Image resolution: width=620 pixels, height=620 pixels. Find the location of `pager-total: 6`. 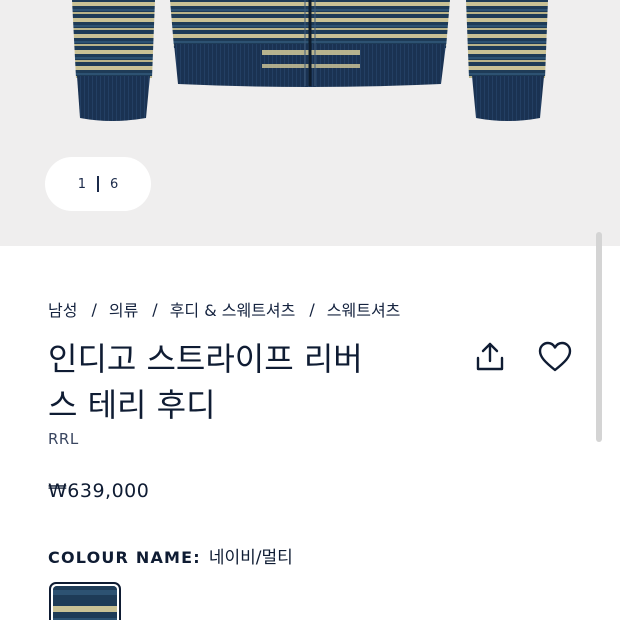

pager-total: 6 is located at coordinates (114, 184).